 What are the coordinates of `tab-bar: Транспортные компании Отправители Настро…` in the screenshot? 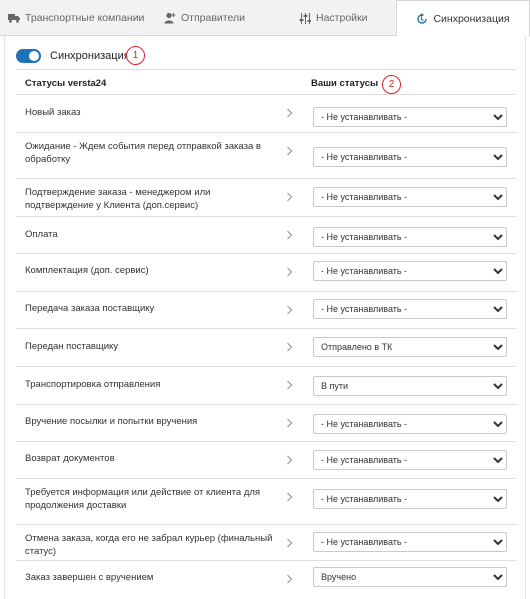 It's located at (265, 18).